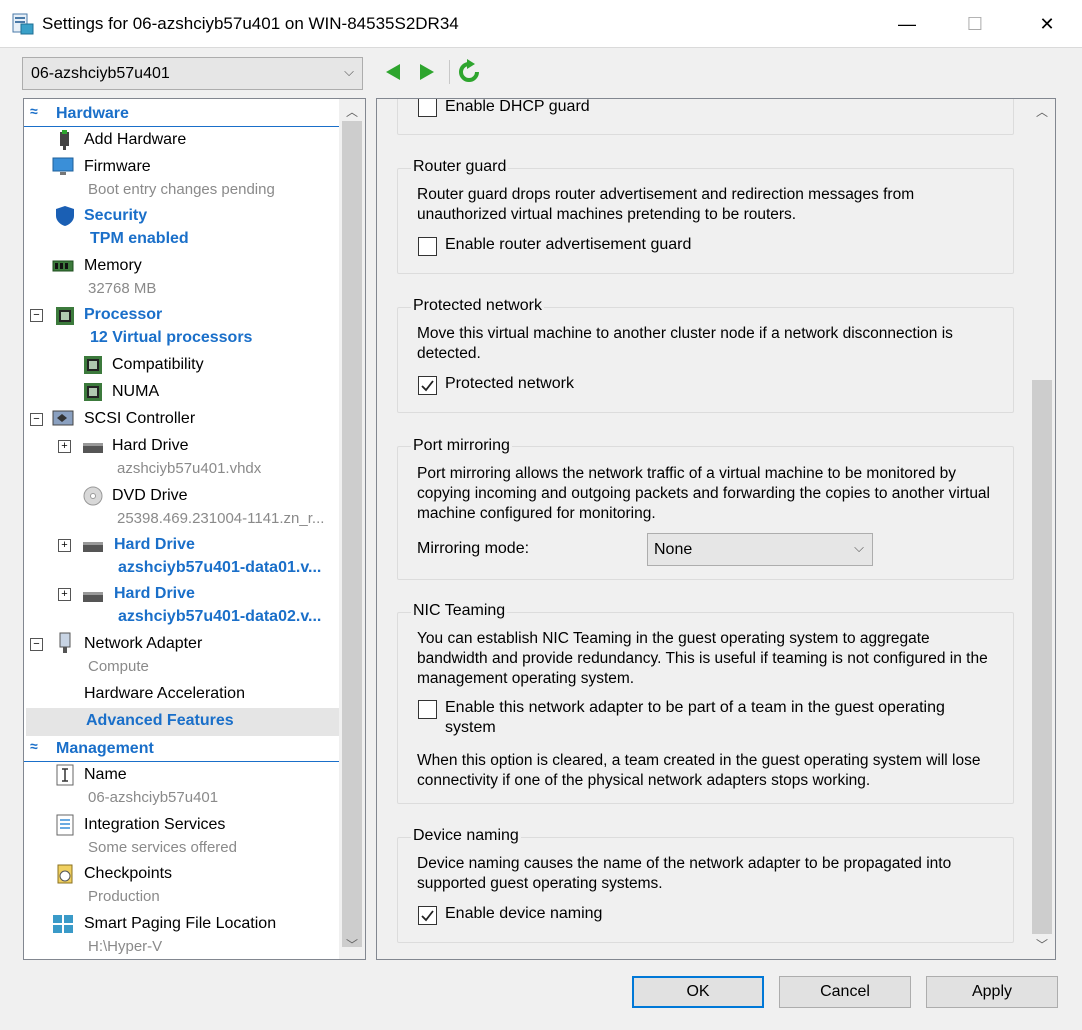  What do you see at coordinates (760, 549) in the screenshot?
I see `mirroring-mode-dropdown: None ⌵` at bounding box center [760, 549].